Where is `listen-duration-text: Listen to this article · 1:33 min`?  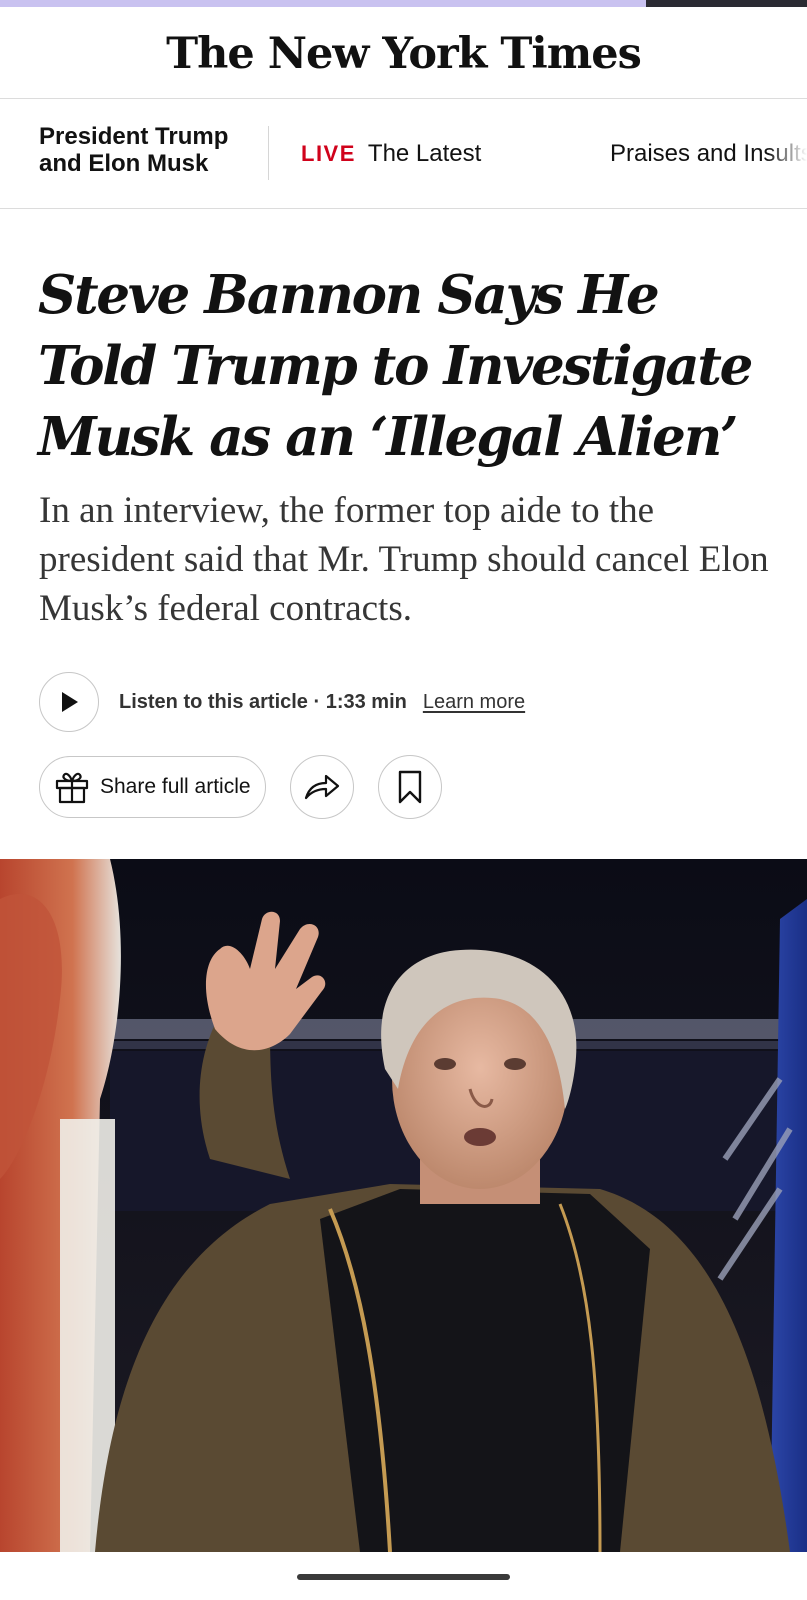 listen-duration-text: Listen to this article · 1:33 min is located at coordinates (263, 701).